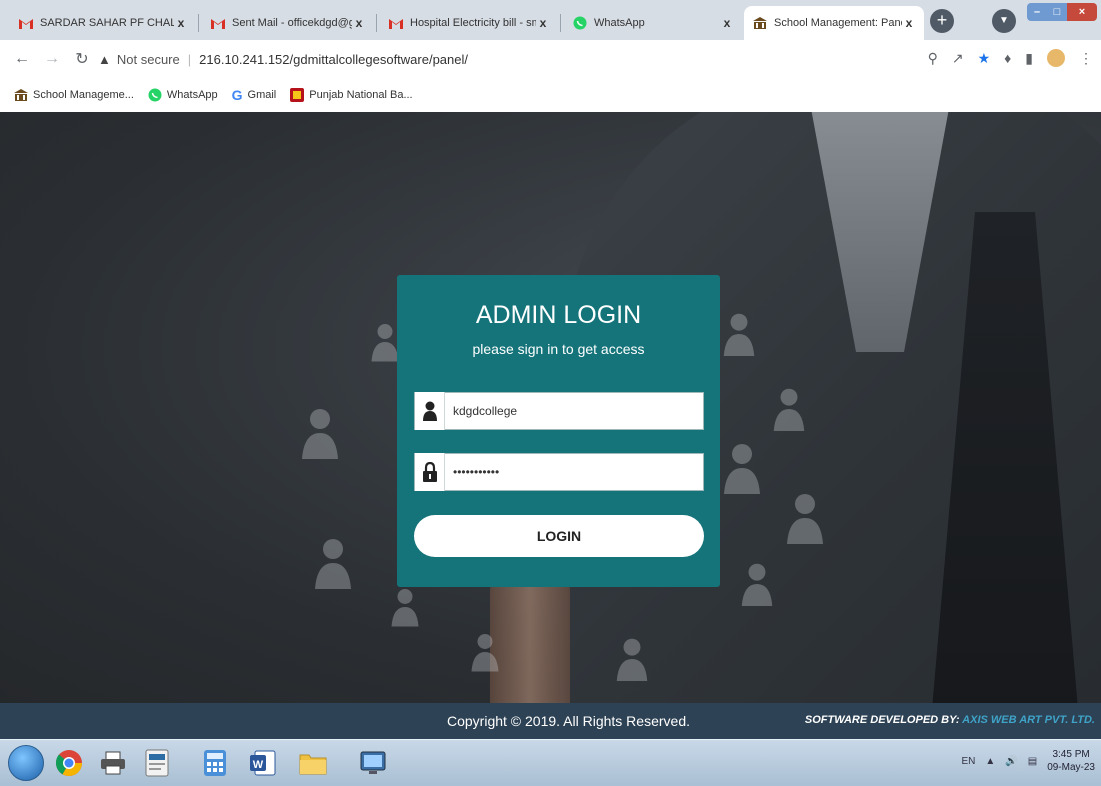  I want to click on tab-title: School Management: Panel, so click(838, 23).